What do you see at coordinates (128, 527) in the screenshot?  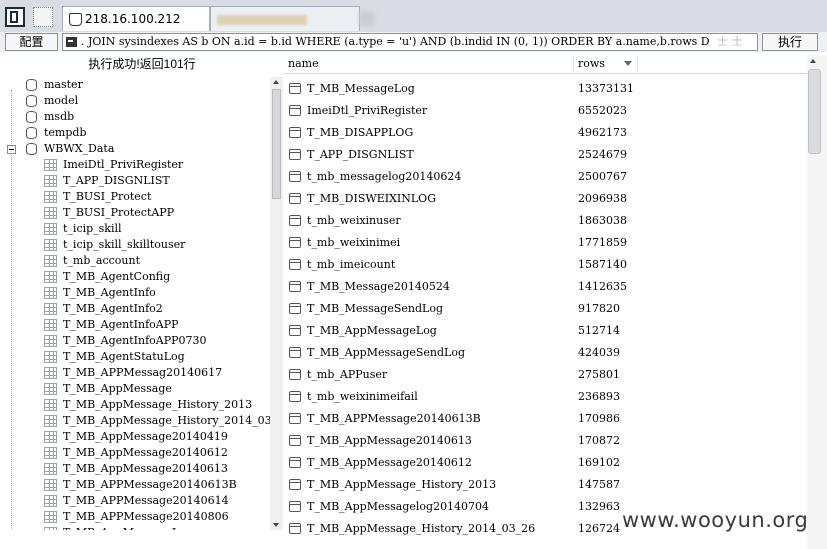 I see `tree-table-label: T_MB_AppMessageLog` at bounding box center [128, 527].